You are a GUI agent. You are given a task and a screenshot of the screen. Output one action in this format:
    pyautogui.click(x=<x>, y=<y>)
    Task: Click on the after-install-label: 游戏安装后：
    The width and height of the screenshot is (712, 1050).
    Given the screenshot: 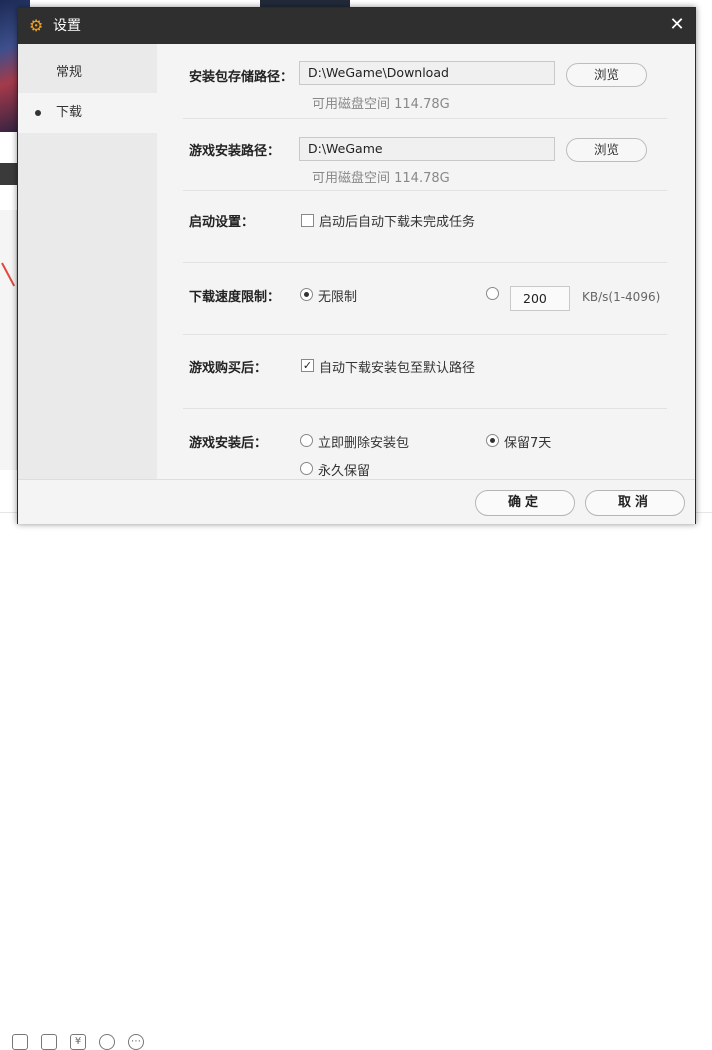 What is the action you would take?
    pyautogui.click(x=228, y=443)
    